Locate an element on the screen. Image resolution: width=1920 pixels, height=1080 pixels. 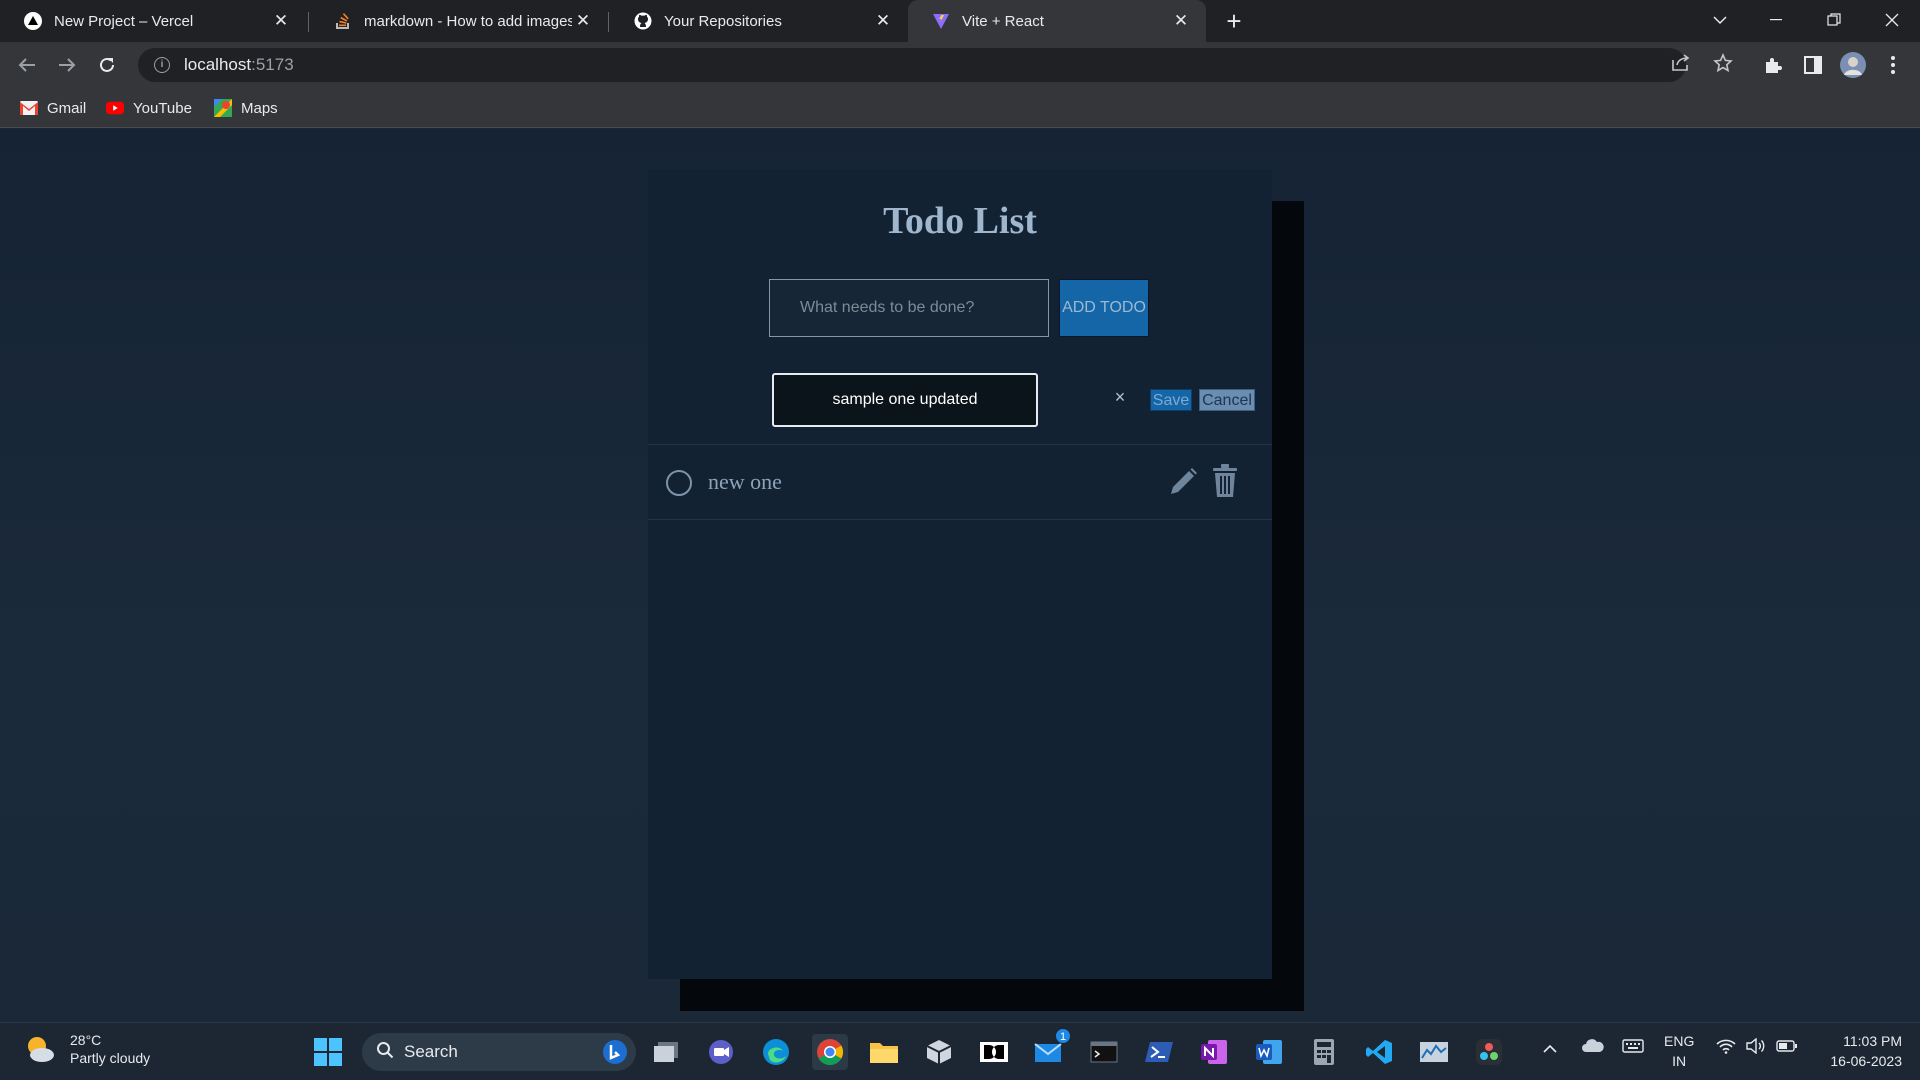
share-icon is located at coordinates (1681, 63).